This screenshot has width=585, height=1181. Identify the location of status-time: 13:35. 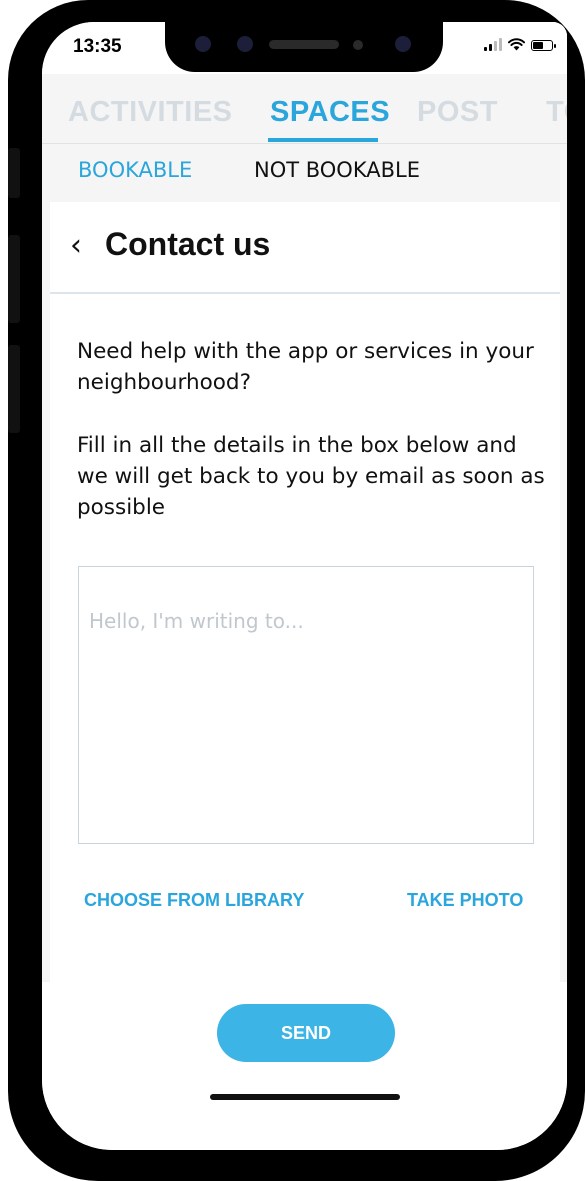
(97, 46).